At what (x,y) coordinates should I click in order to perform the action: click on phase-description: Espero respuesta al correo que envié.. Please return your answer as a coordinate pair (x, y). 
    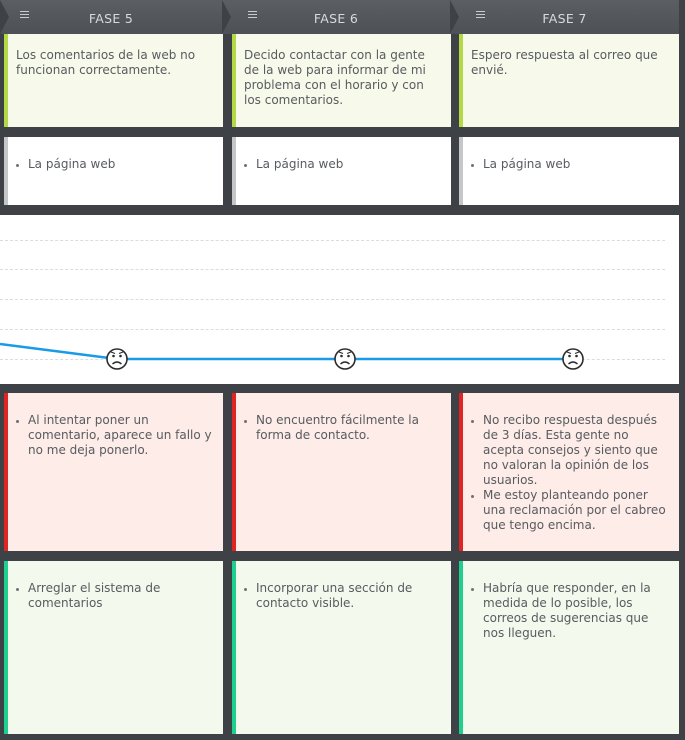
    Looking at the image, I should click on (564, 62).